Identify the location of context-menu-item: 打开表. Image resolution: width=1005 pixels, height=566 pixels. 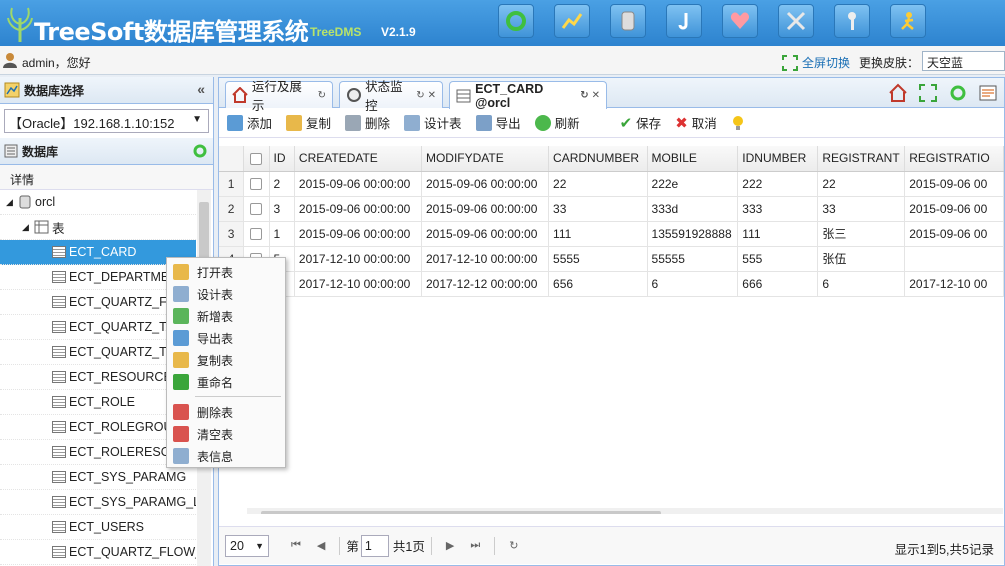
(226, 272).